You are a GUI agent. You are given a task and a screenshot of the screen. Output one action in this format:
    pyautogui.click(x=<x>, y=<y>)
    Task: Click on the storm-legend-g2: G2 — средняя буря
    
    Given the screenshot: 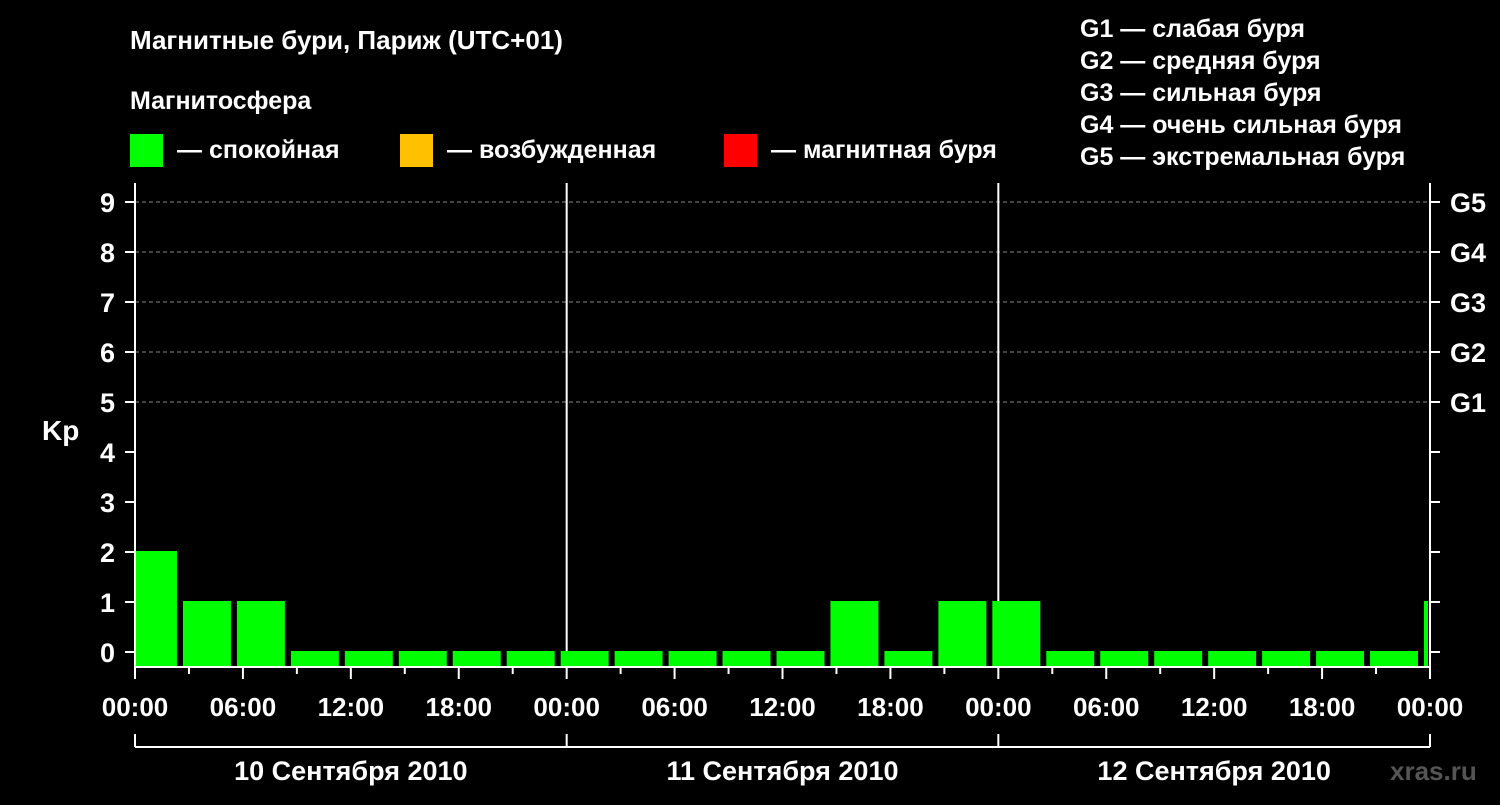 What is the action you would take?
    pyautogui.click(x=1200, y=61)
    